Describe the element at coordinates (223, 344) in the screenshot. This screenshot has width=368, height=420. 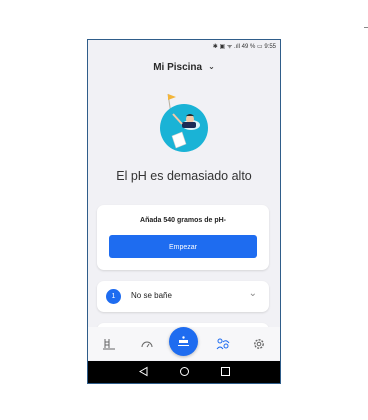
I see `people-icon` at that location.